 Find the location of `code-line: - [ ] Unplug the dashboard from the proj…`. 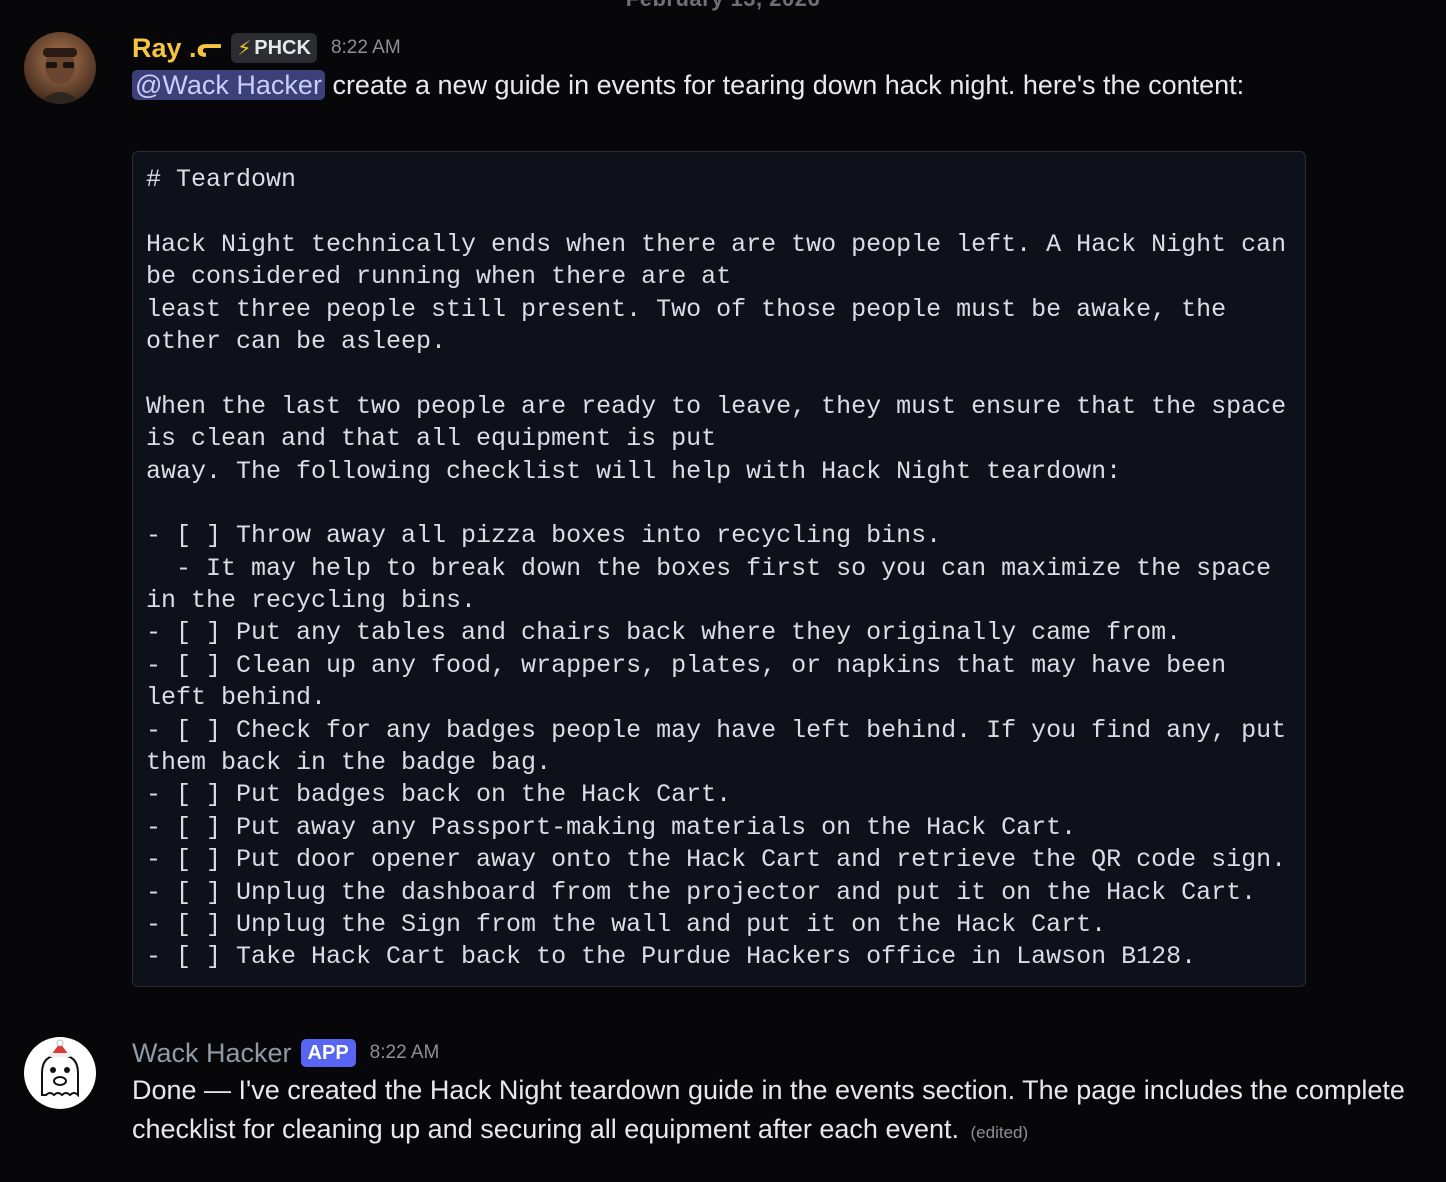

code-line: - [ ] Unplug the dashboard from the proj… is located at coordinates (701, 892).